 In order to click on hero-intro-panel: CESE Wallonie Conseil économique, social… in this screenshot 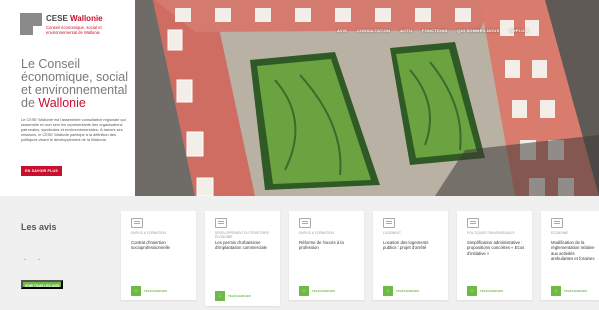, I will do `click(67, 98)`.